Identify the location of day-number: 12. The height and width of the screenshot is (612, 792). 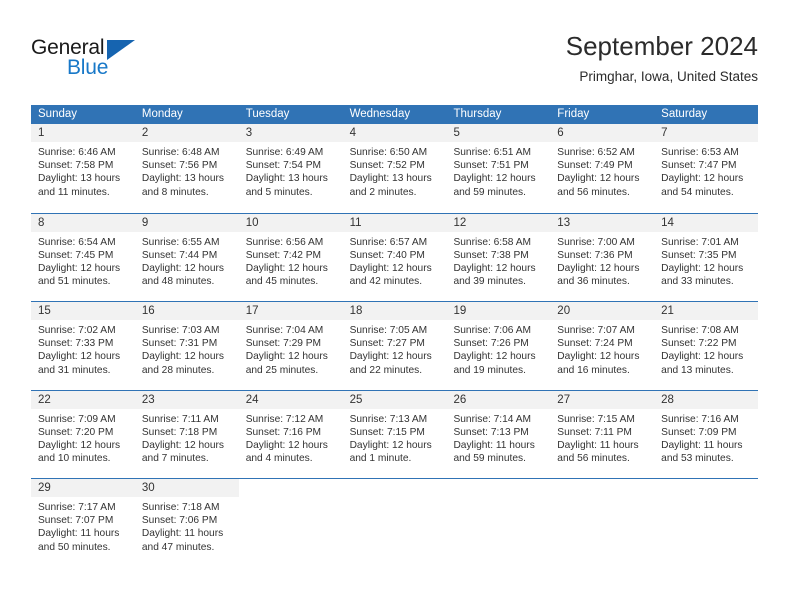
(460, 222).